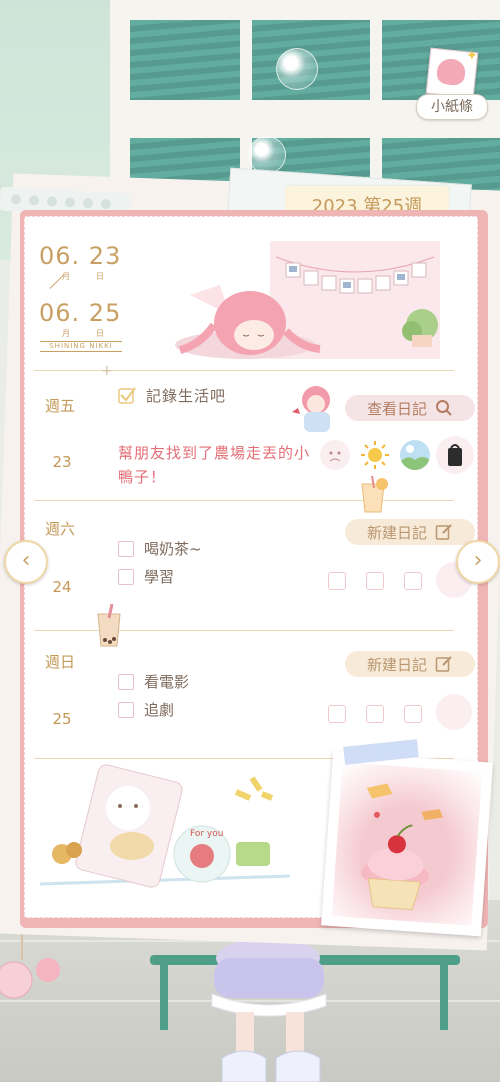  I want to click on todo-item: 看電影, so click(153, 681).